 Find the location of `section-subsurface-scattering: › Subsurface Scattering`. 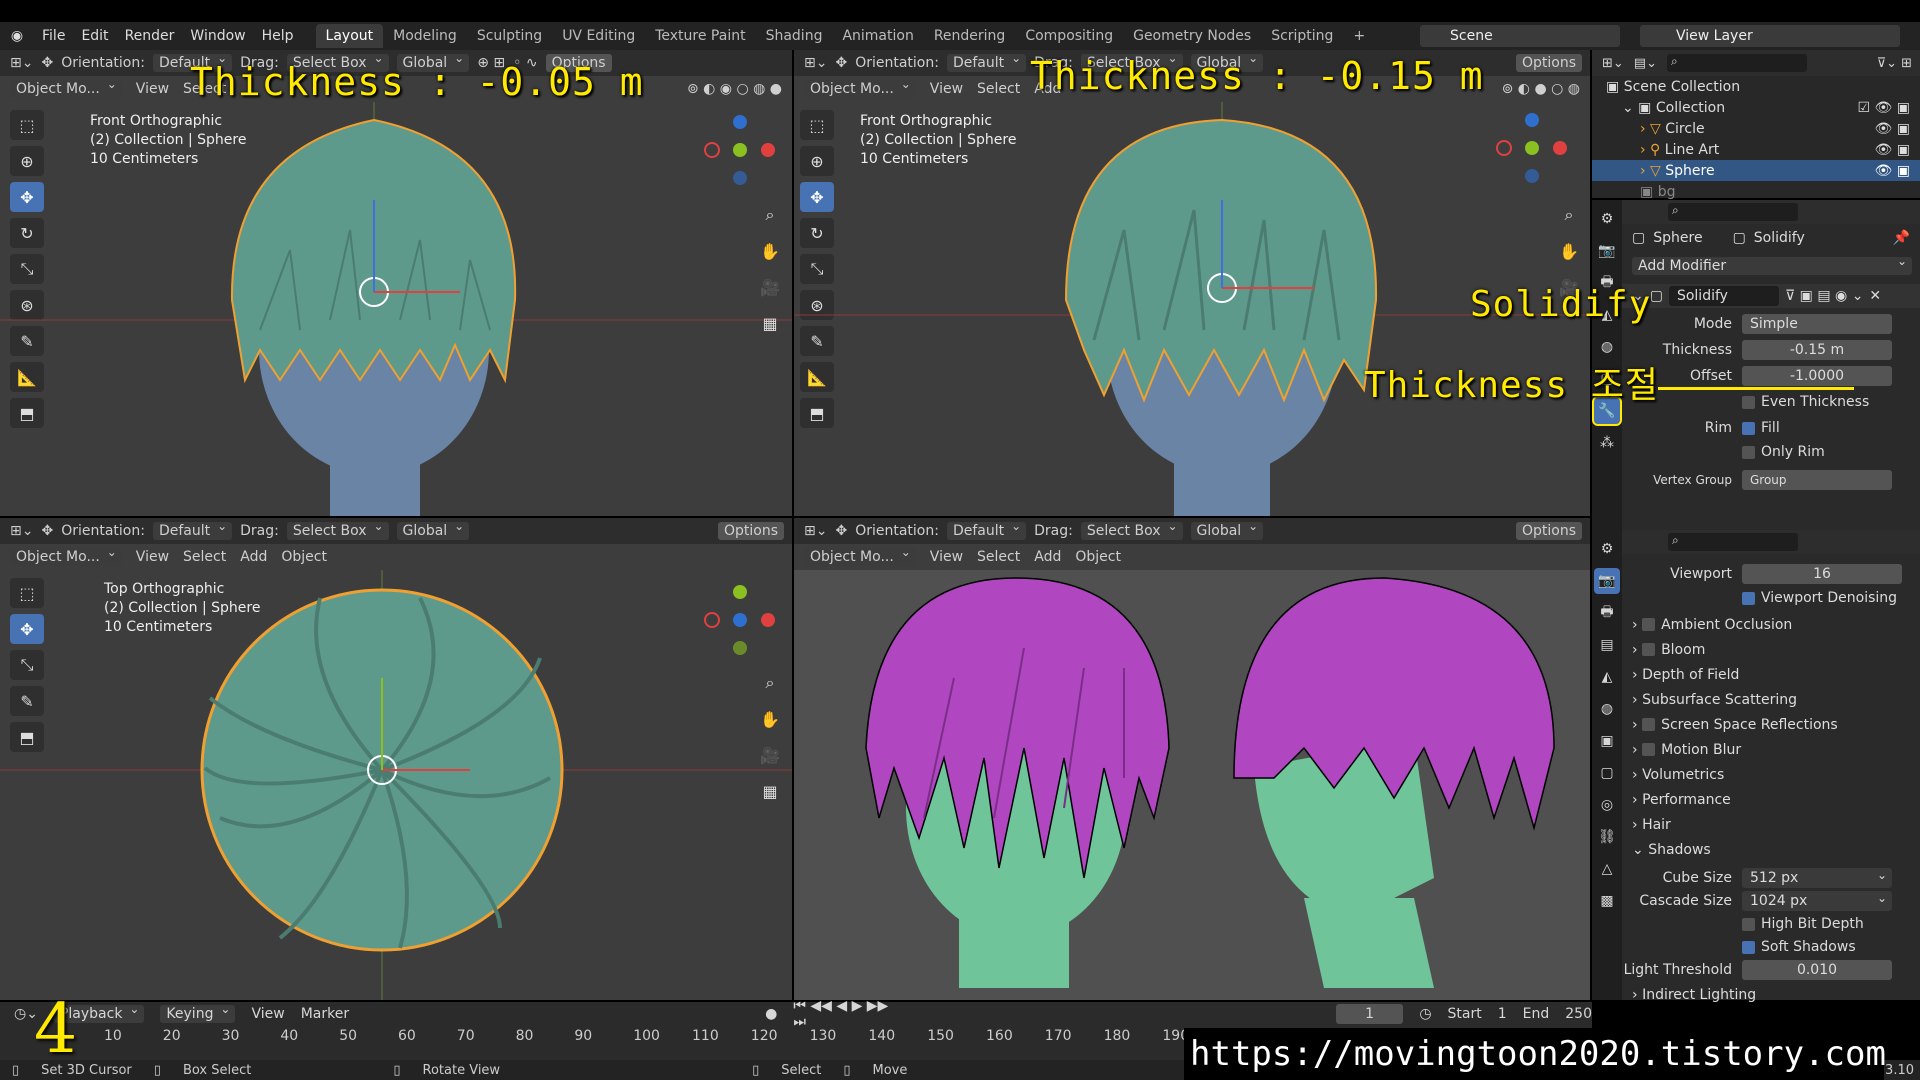

section-subsurface-scattering: › Subsurface Scattering is located at coordinates (1771, 699).